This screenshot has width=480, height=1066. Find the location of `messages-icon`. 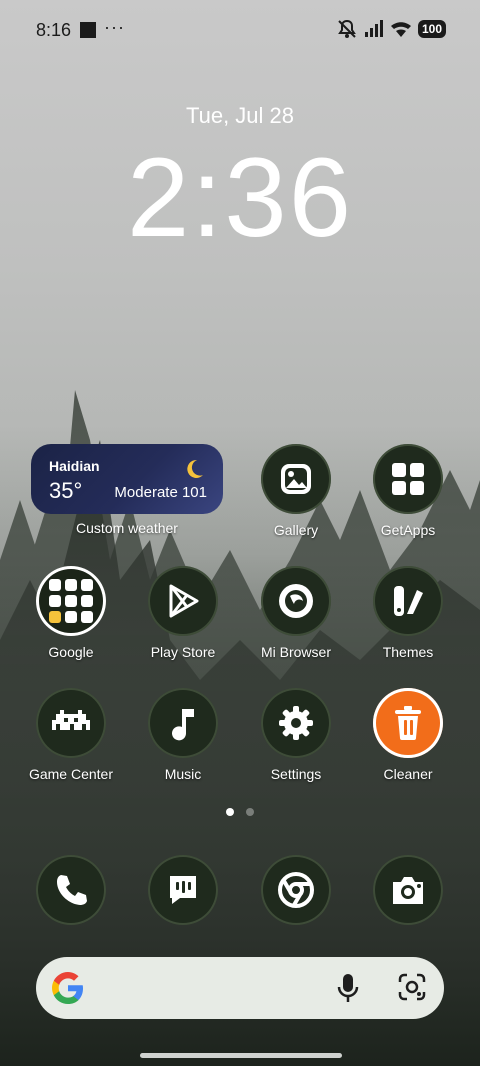

messages-icon is located at coordinates (183, 890).